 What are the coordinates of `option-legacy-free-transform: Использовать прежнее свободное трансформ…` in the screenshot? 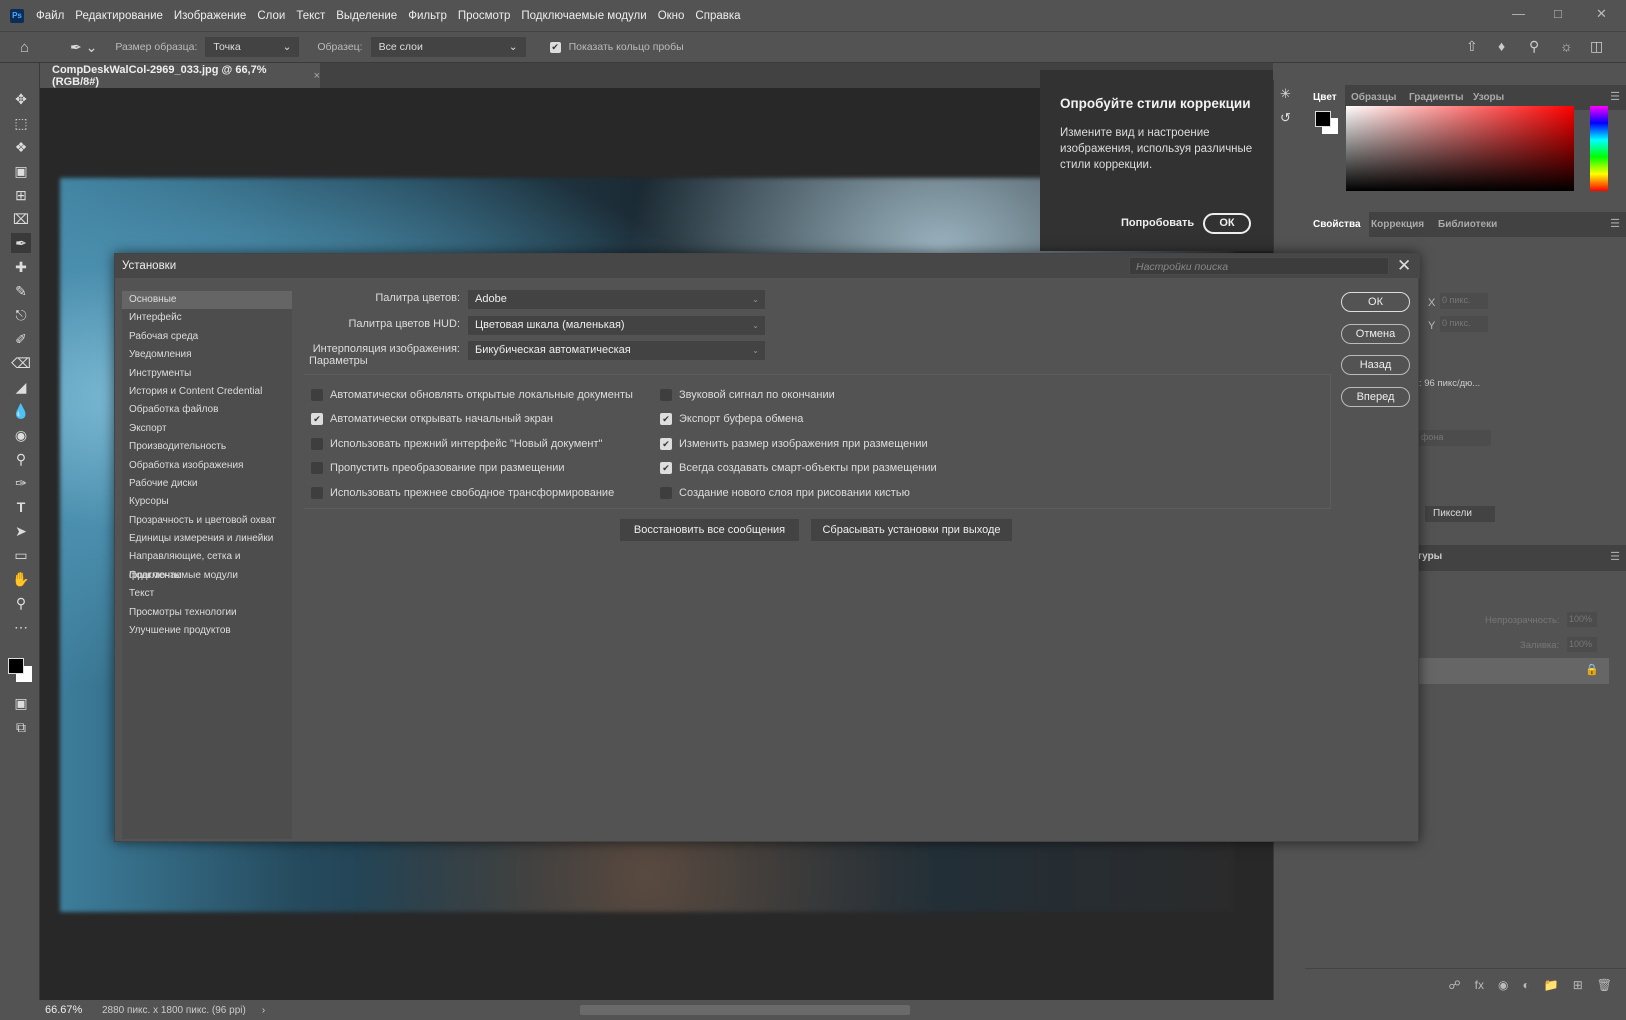 It's located at (462, 493).